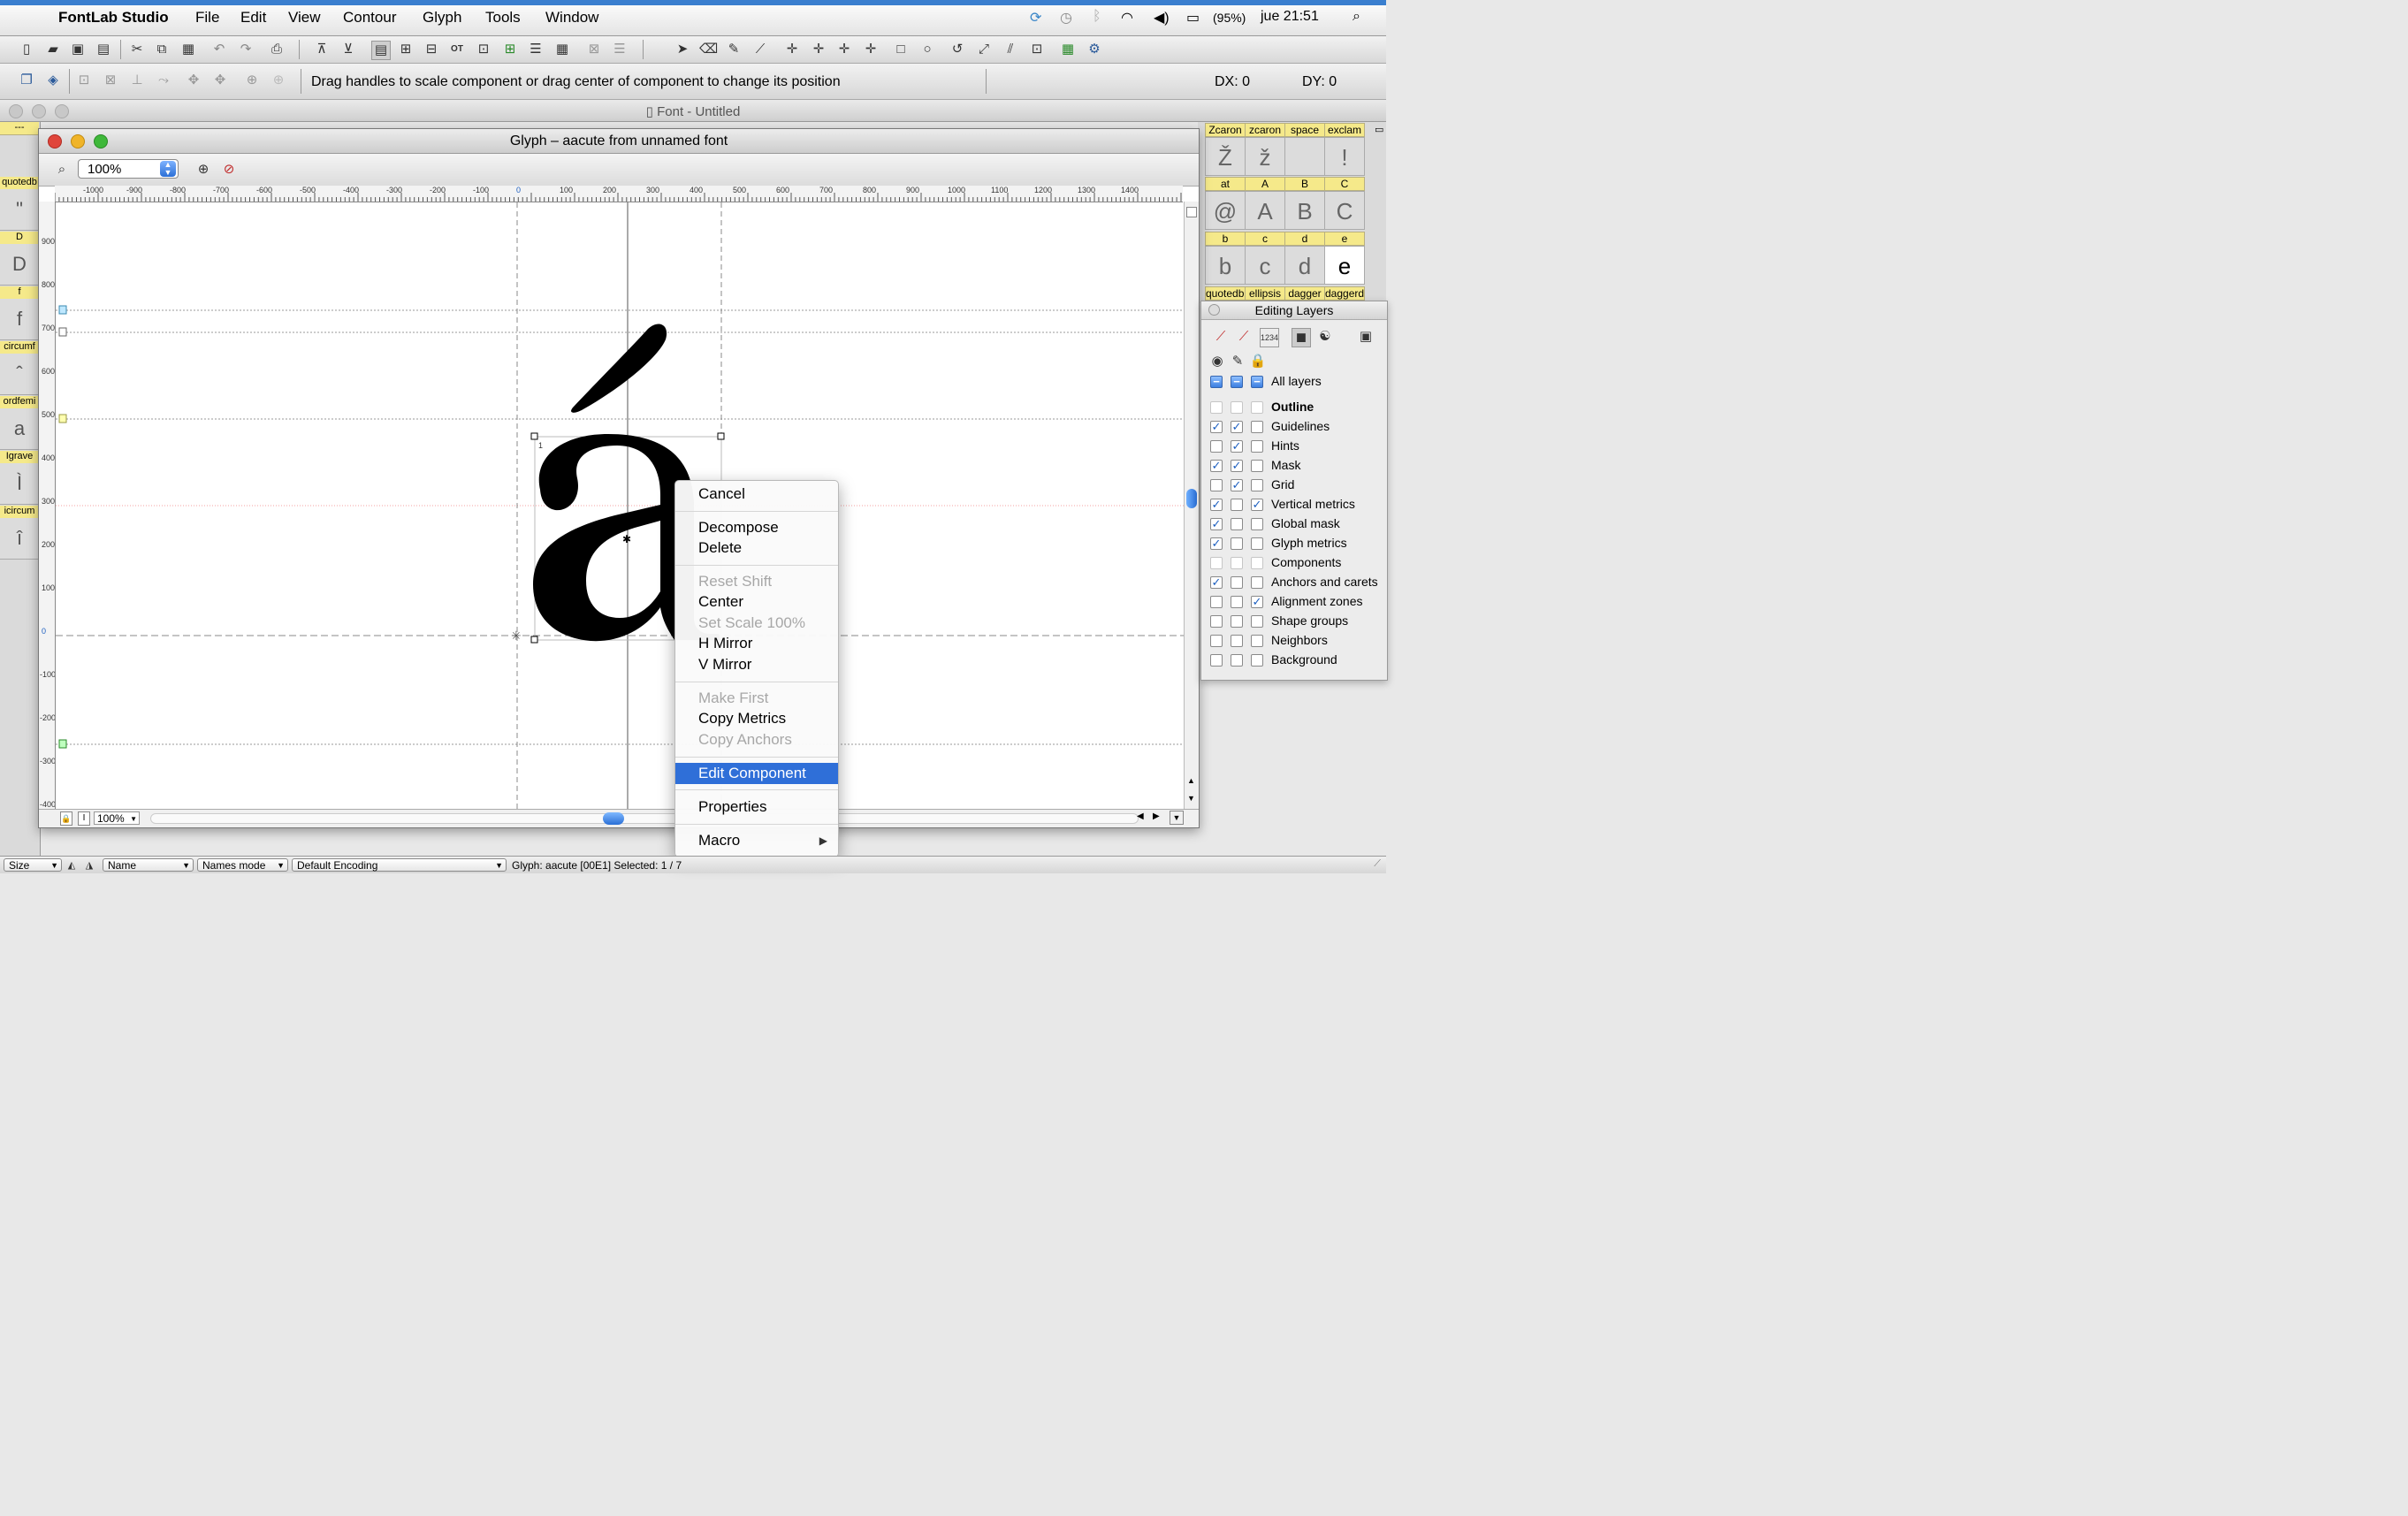 The height and width of the screenshot is (1516, 2408). I want to click on glyph-cell-label: f, so click(19, 293).